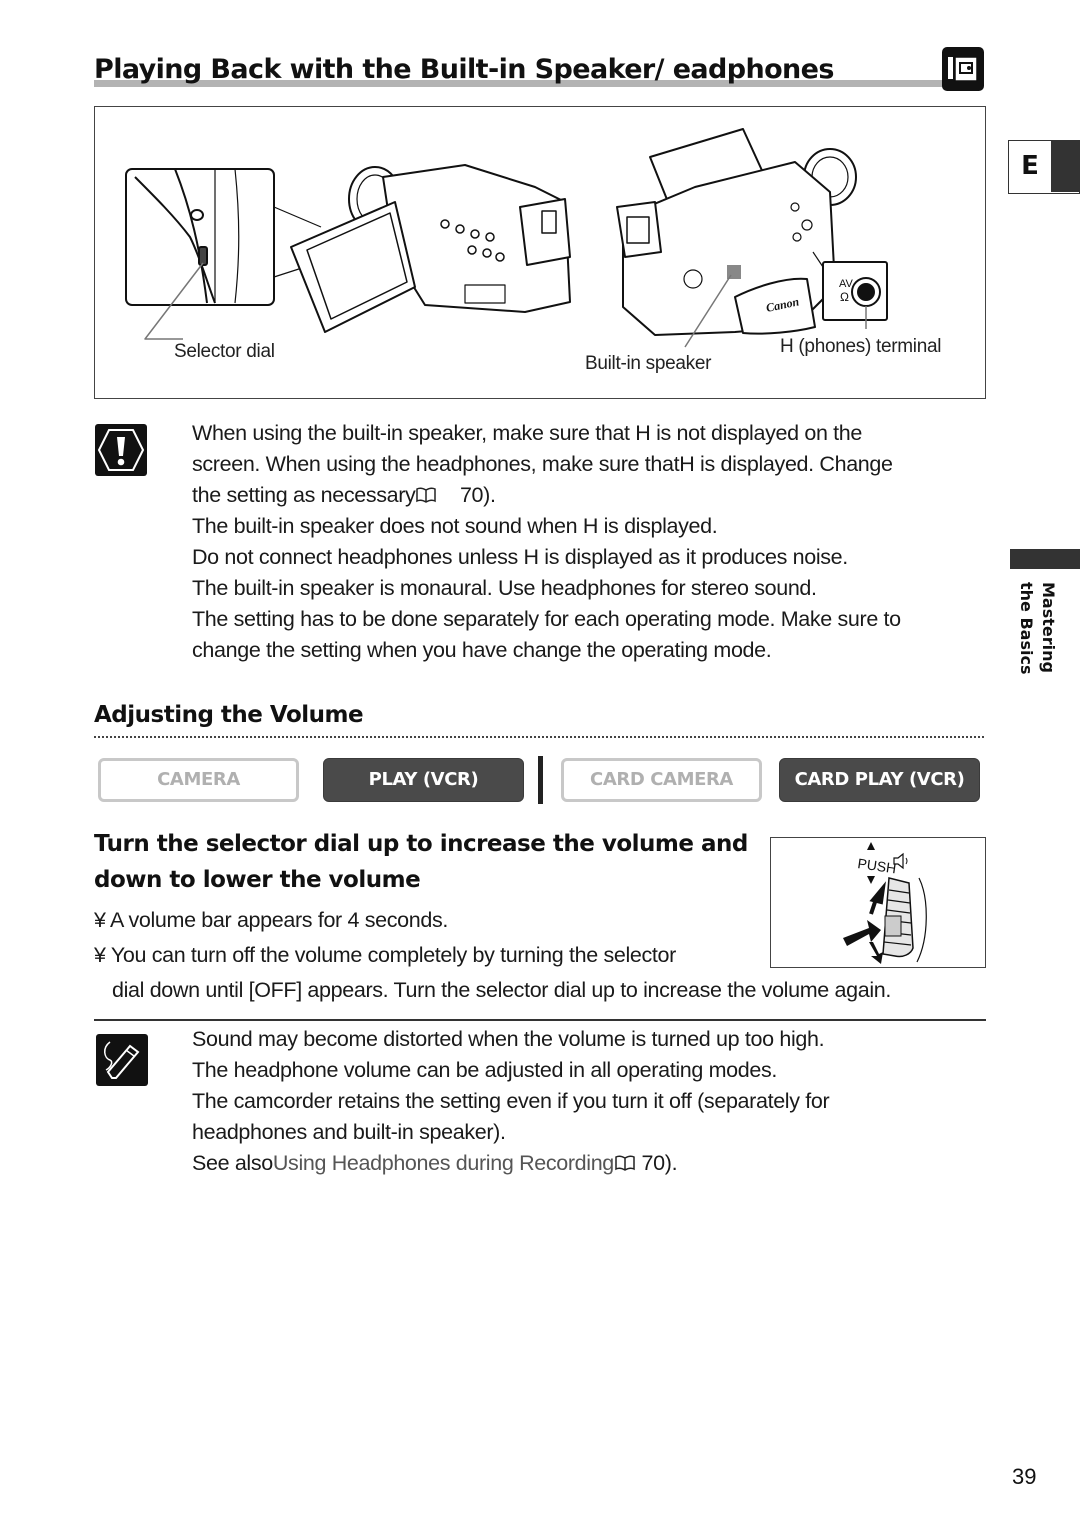  What do you see at coordinates (122, 1060) in the screenshot?
I see `note-pencil-icon` at bounding box center [122, 1060].